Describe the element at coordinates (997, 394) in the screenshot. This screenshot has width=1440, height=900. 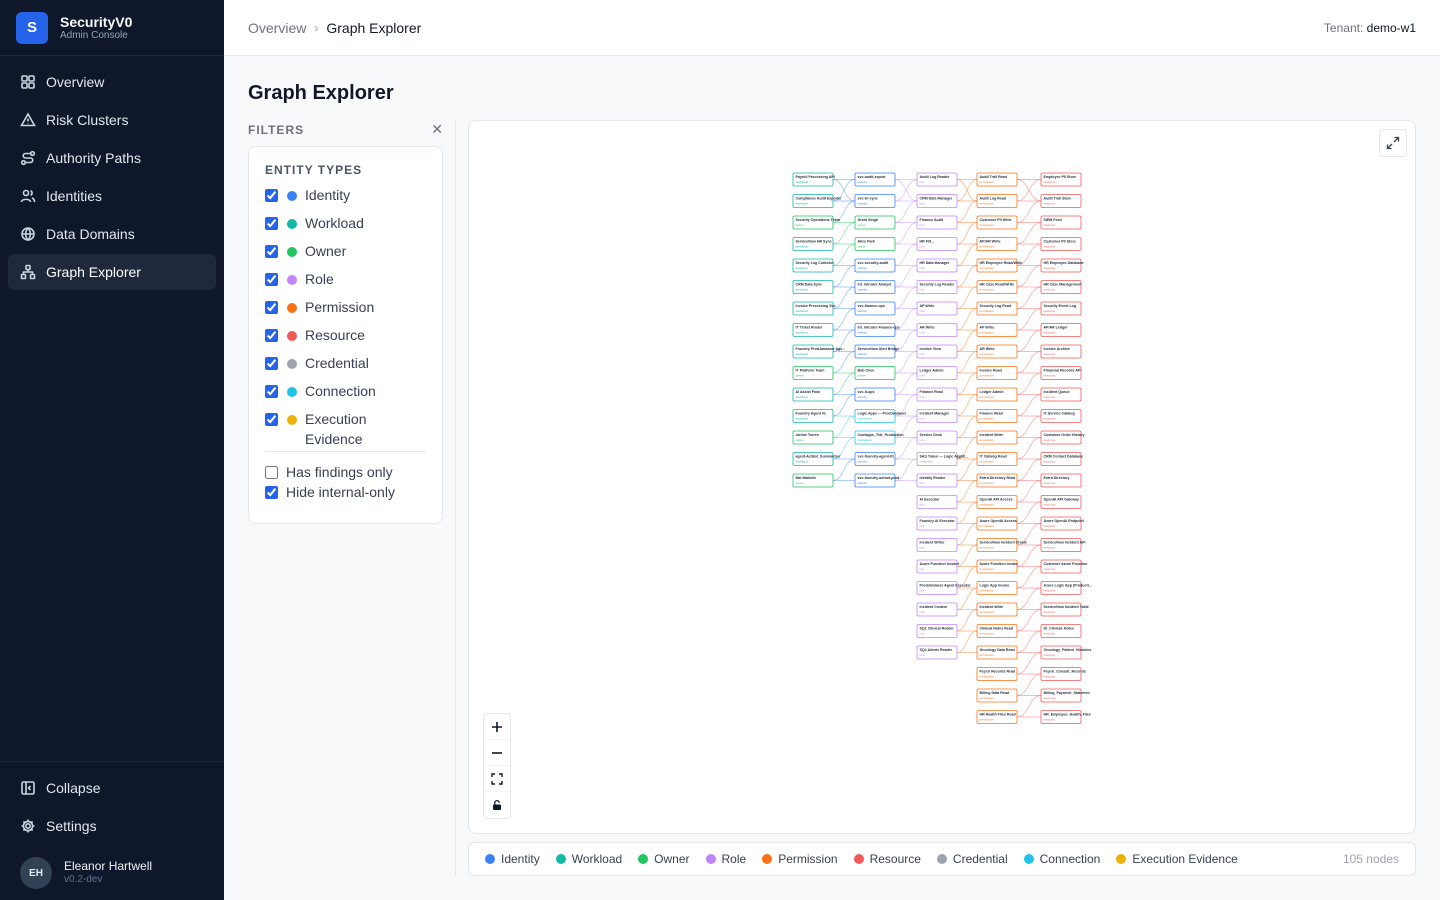
I see `graph-node: Ledger Adminpermission` at that location.